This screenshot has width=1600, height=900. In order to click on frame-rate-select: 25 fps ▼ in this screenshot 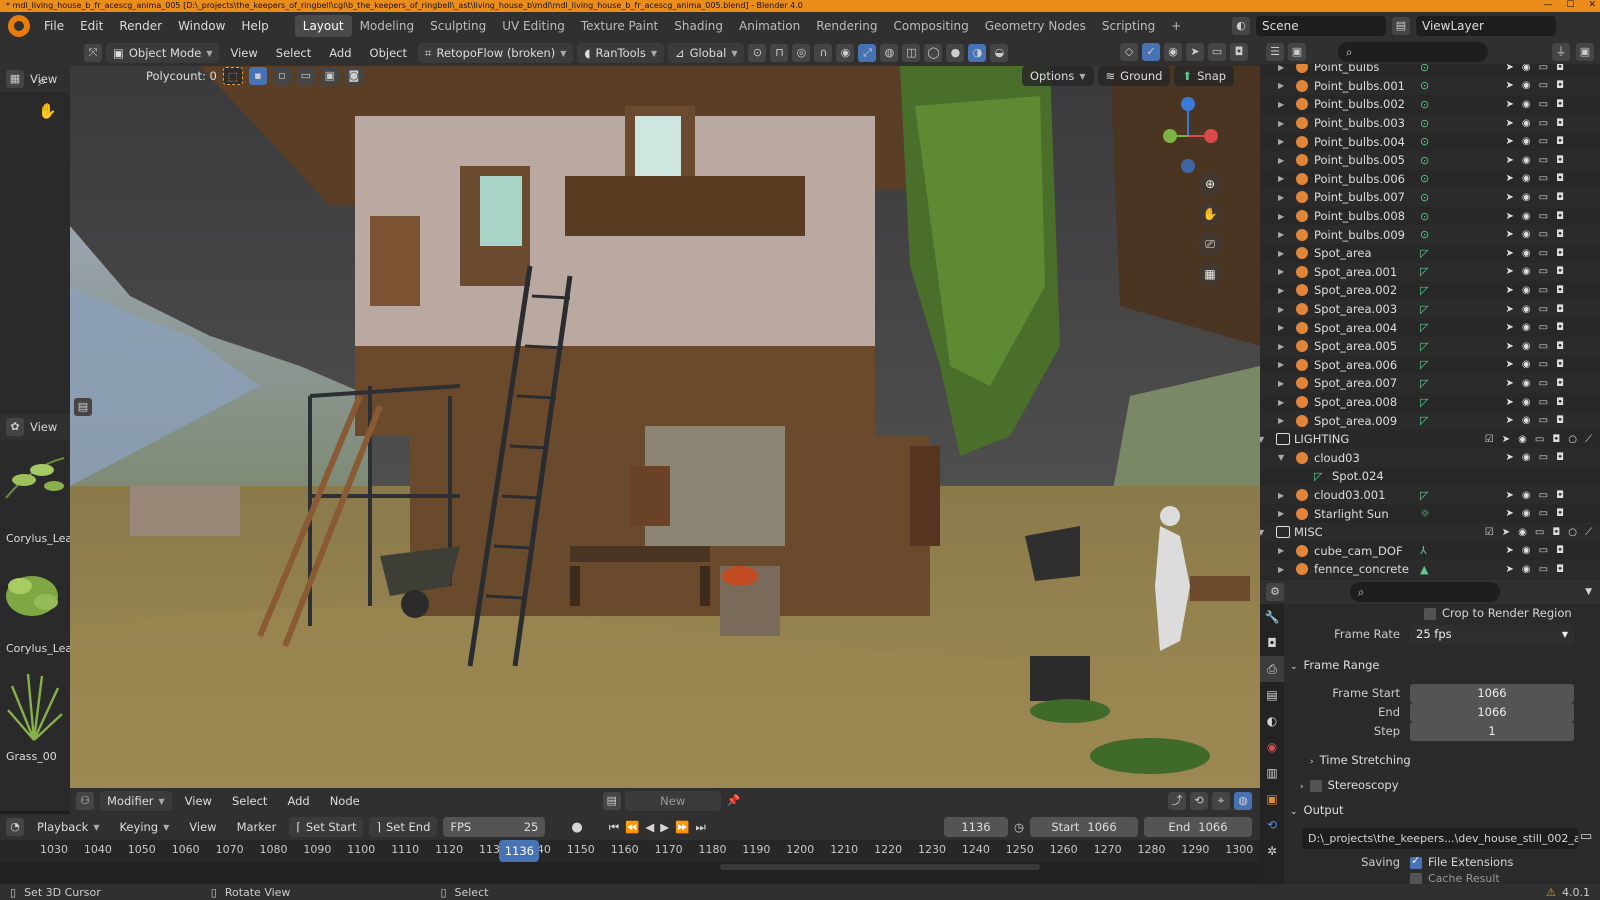, I will do `click(1492, 634)`.